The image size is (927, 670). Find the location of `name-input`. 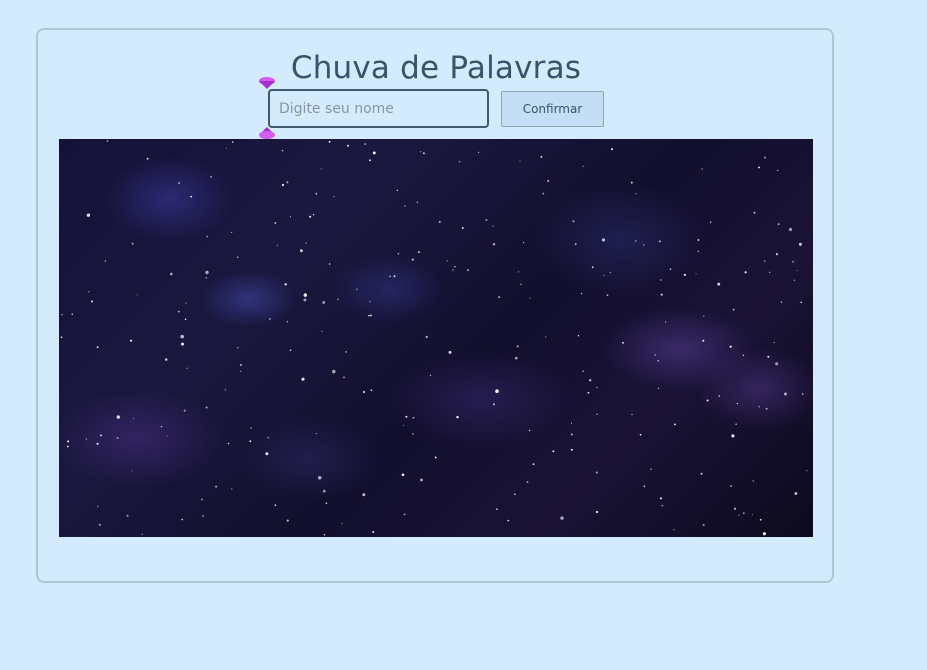

name-input is located at coordinates (378, 108).